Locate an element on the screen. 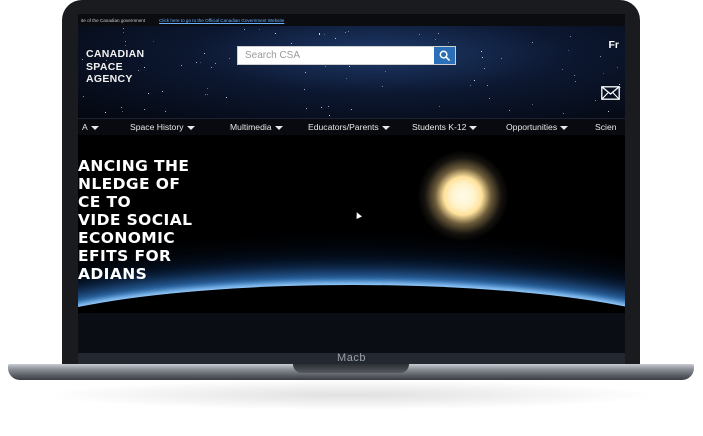 This screenshot has height=436, width=703. laptop-shadow is located at coordinates (350, 395).